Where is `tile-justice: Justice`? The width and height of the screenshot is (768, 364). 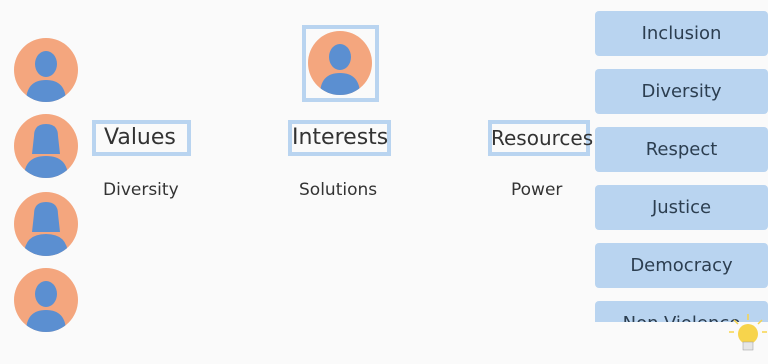 tile-justice: Justice is located at coordinates (681, 207).